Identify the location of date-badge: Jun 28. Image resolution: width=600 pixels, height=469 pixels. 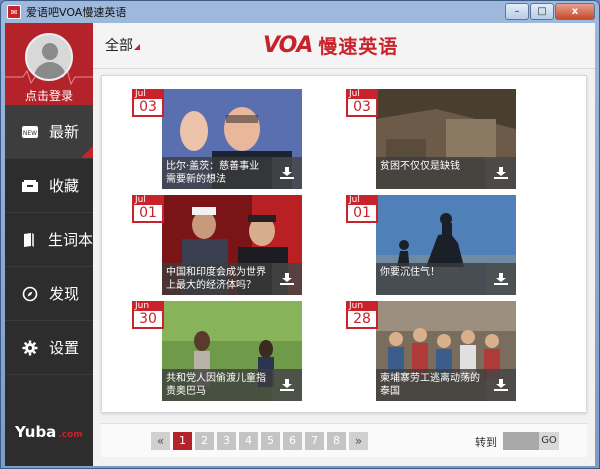
(362, 315).